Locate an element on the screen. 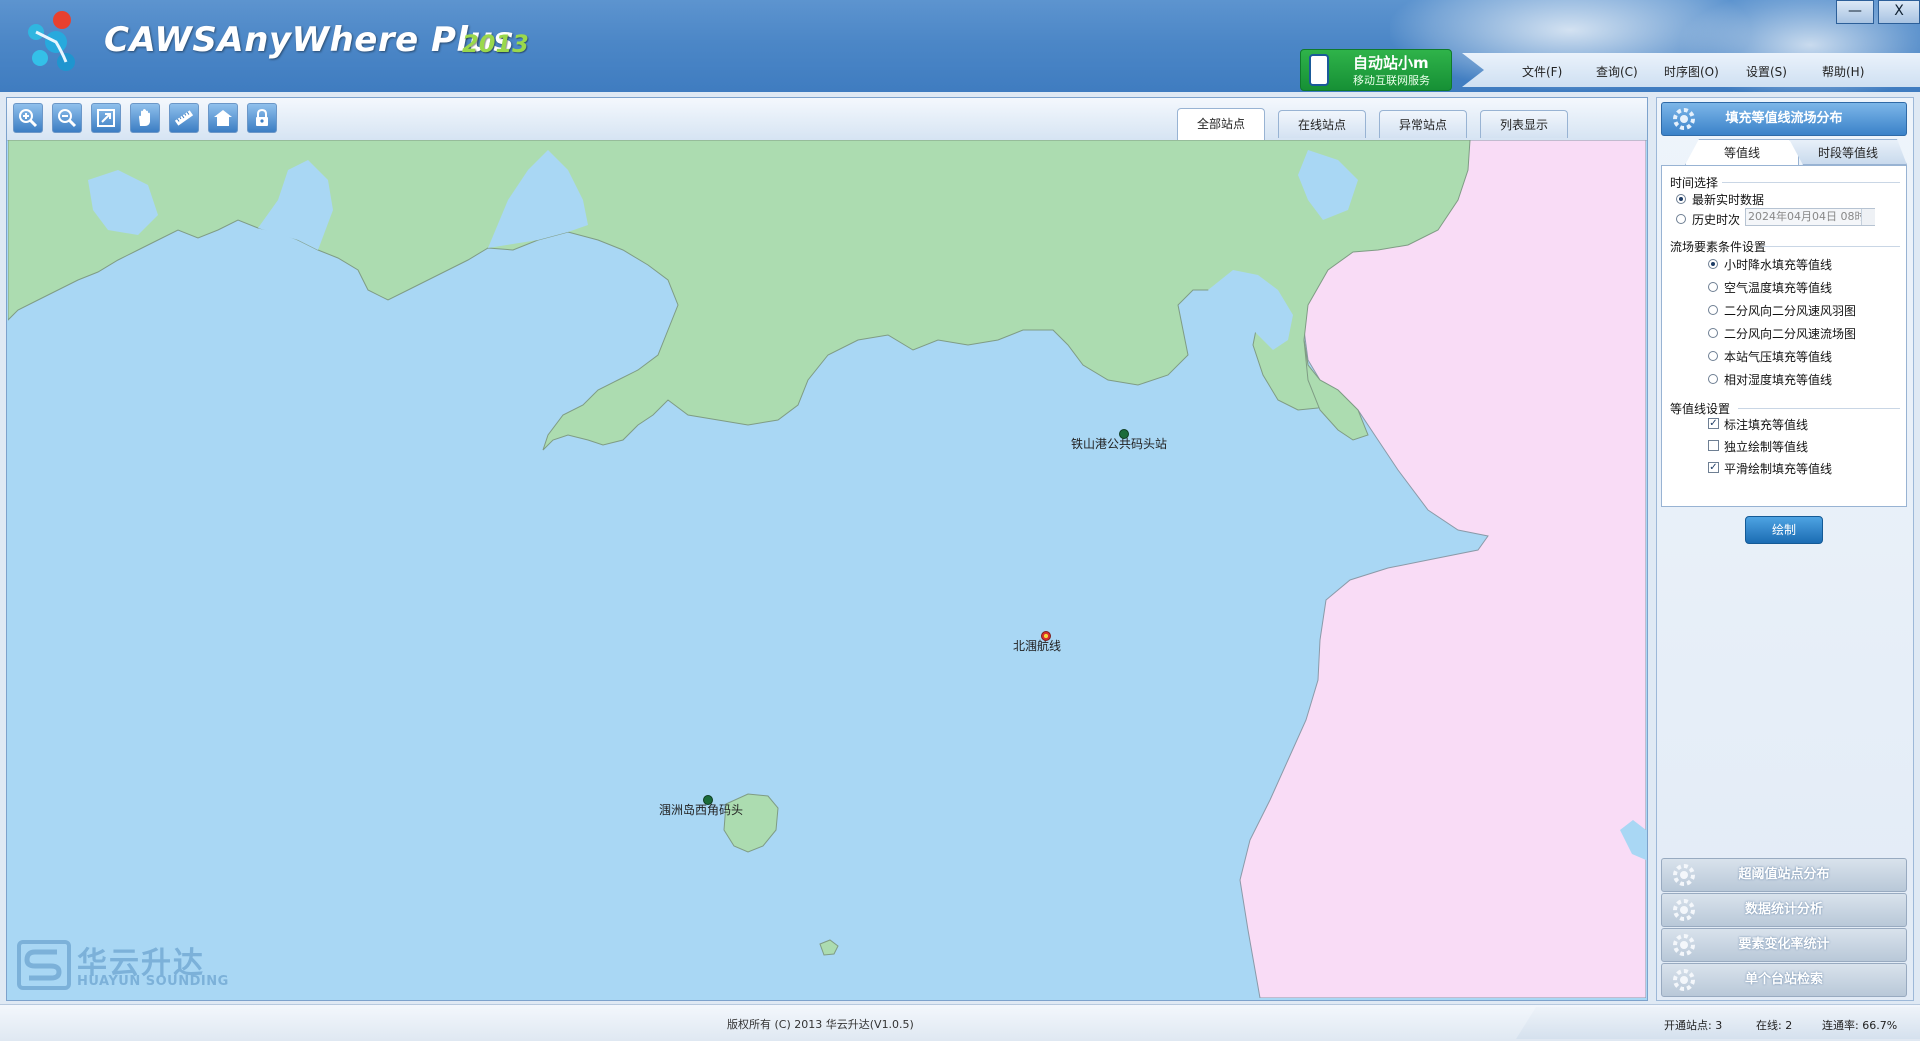 Image resolution: width=1920 pixels, height=1041 pixels. station-marker: 铁山港公共码头站 is located at coordinates (1119, 440).